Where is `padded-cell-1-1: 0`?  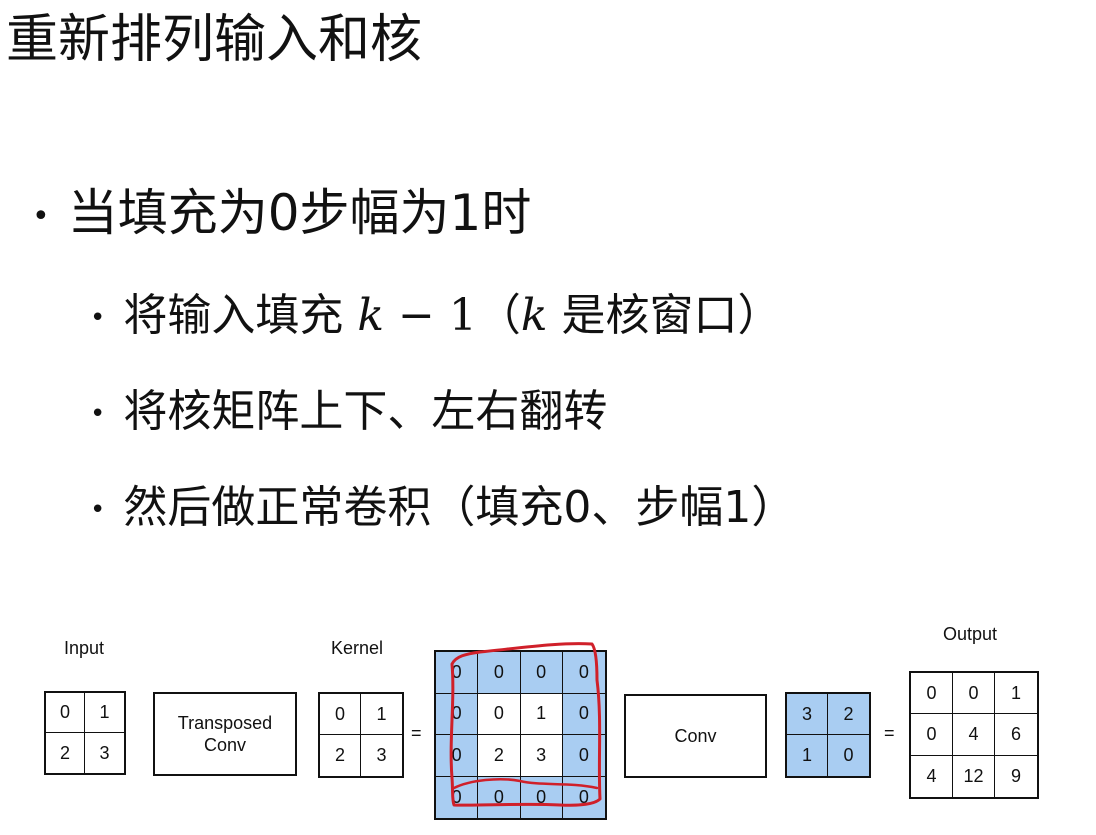 padded-cell-1-1: 0 is located at coordinates (499, 714).